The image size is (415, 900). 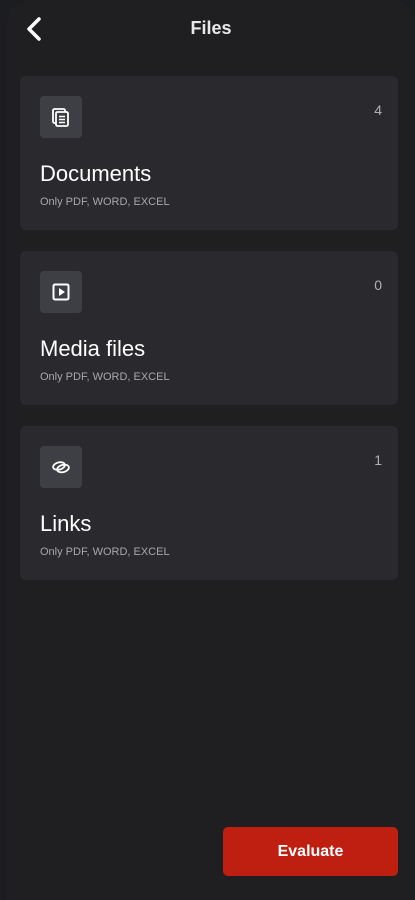 I want to click on media-icon, so click(x=61, y=292).